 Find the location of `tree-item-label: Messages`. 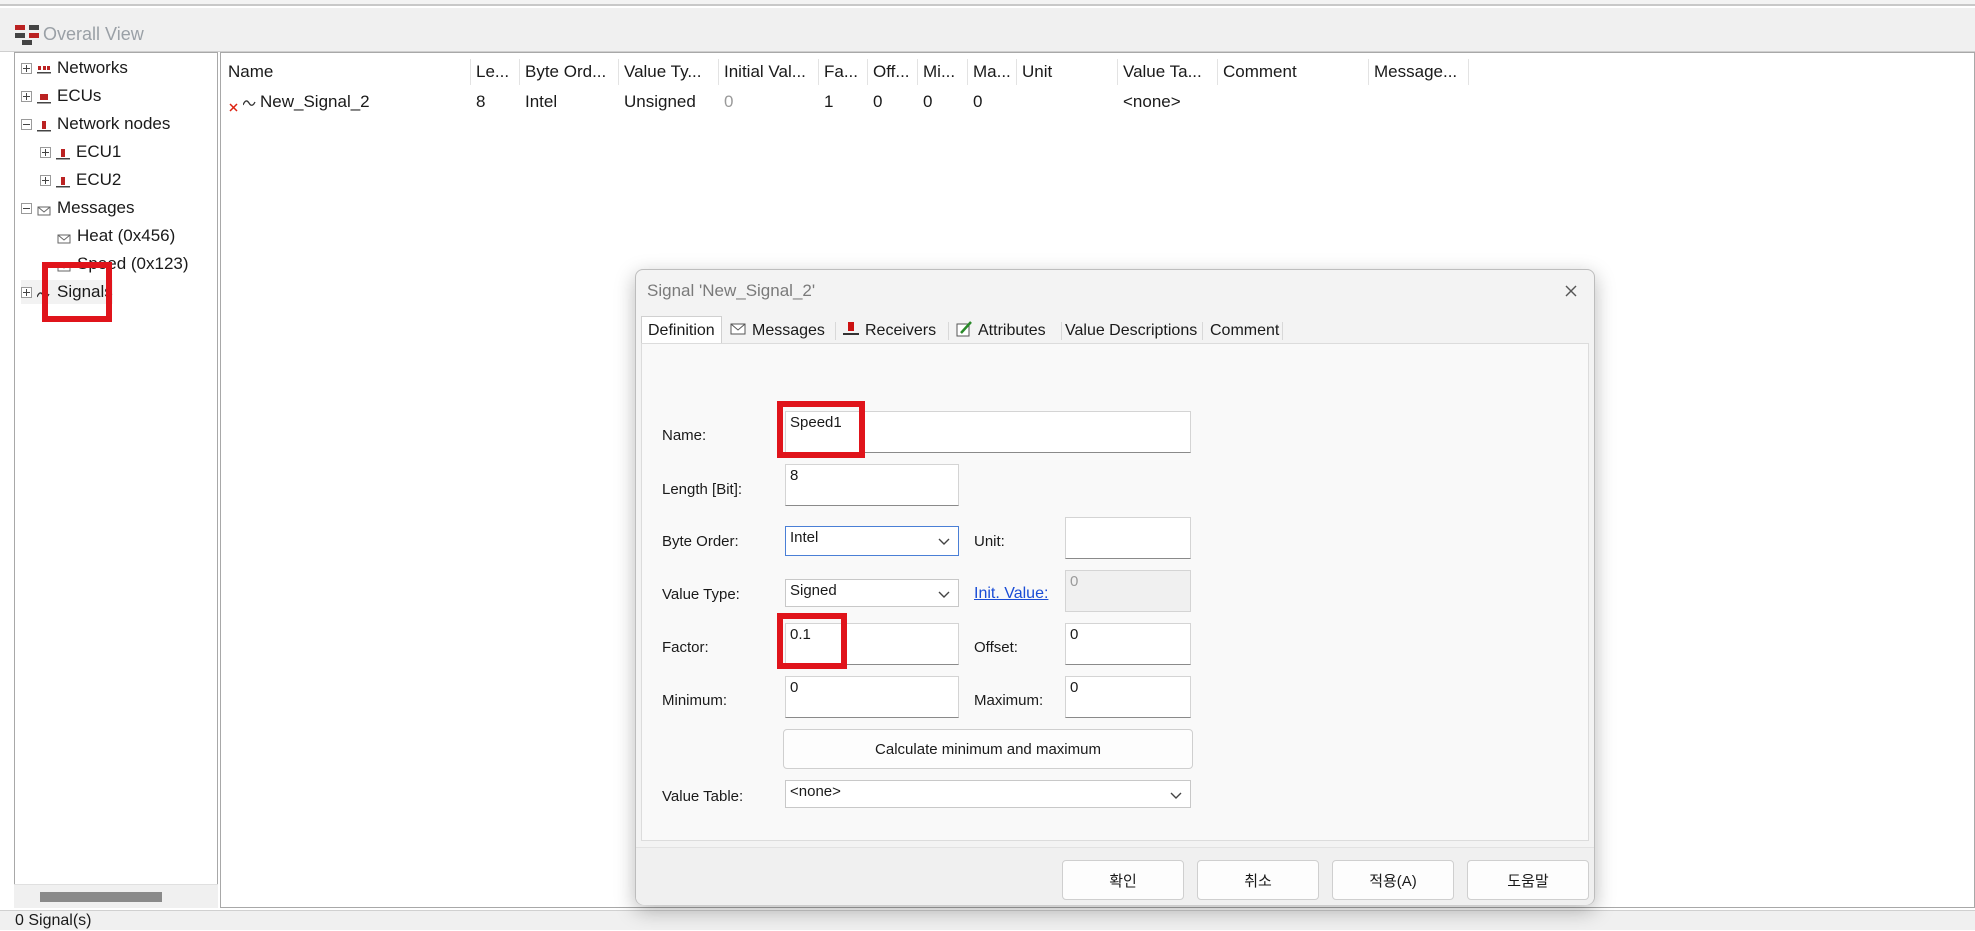

tree-item-label: Messages is located at coordinates (96, 207).